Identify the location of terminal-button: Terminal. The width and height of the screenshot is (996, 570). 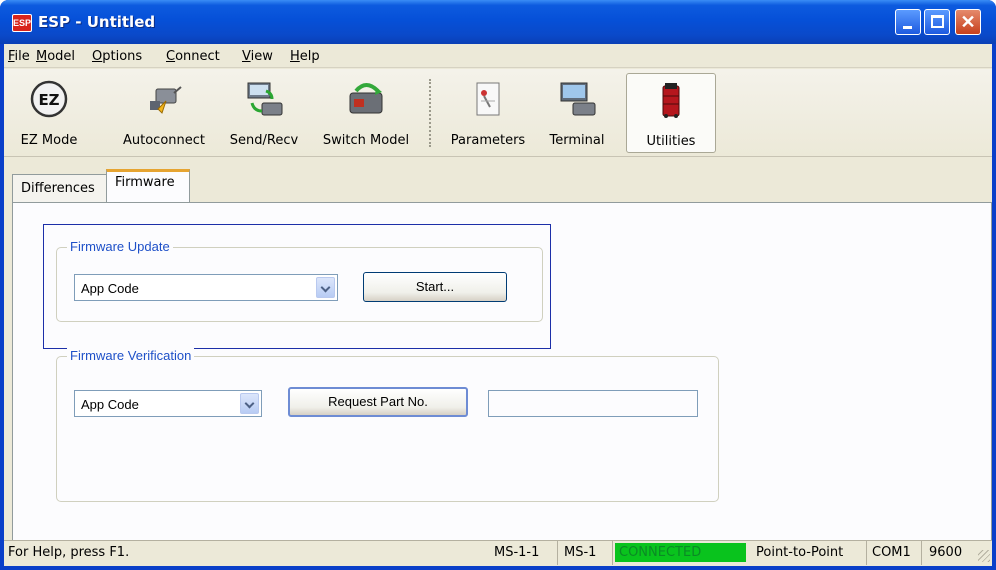
(577, 113).